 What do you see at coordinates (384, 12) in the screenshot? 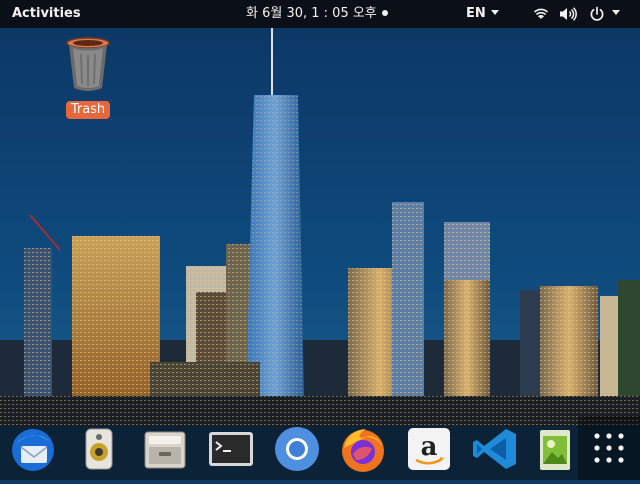
I see `notification-dot` at bounding box center [384, 12].